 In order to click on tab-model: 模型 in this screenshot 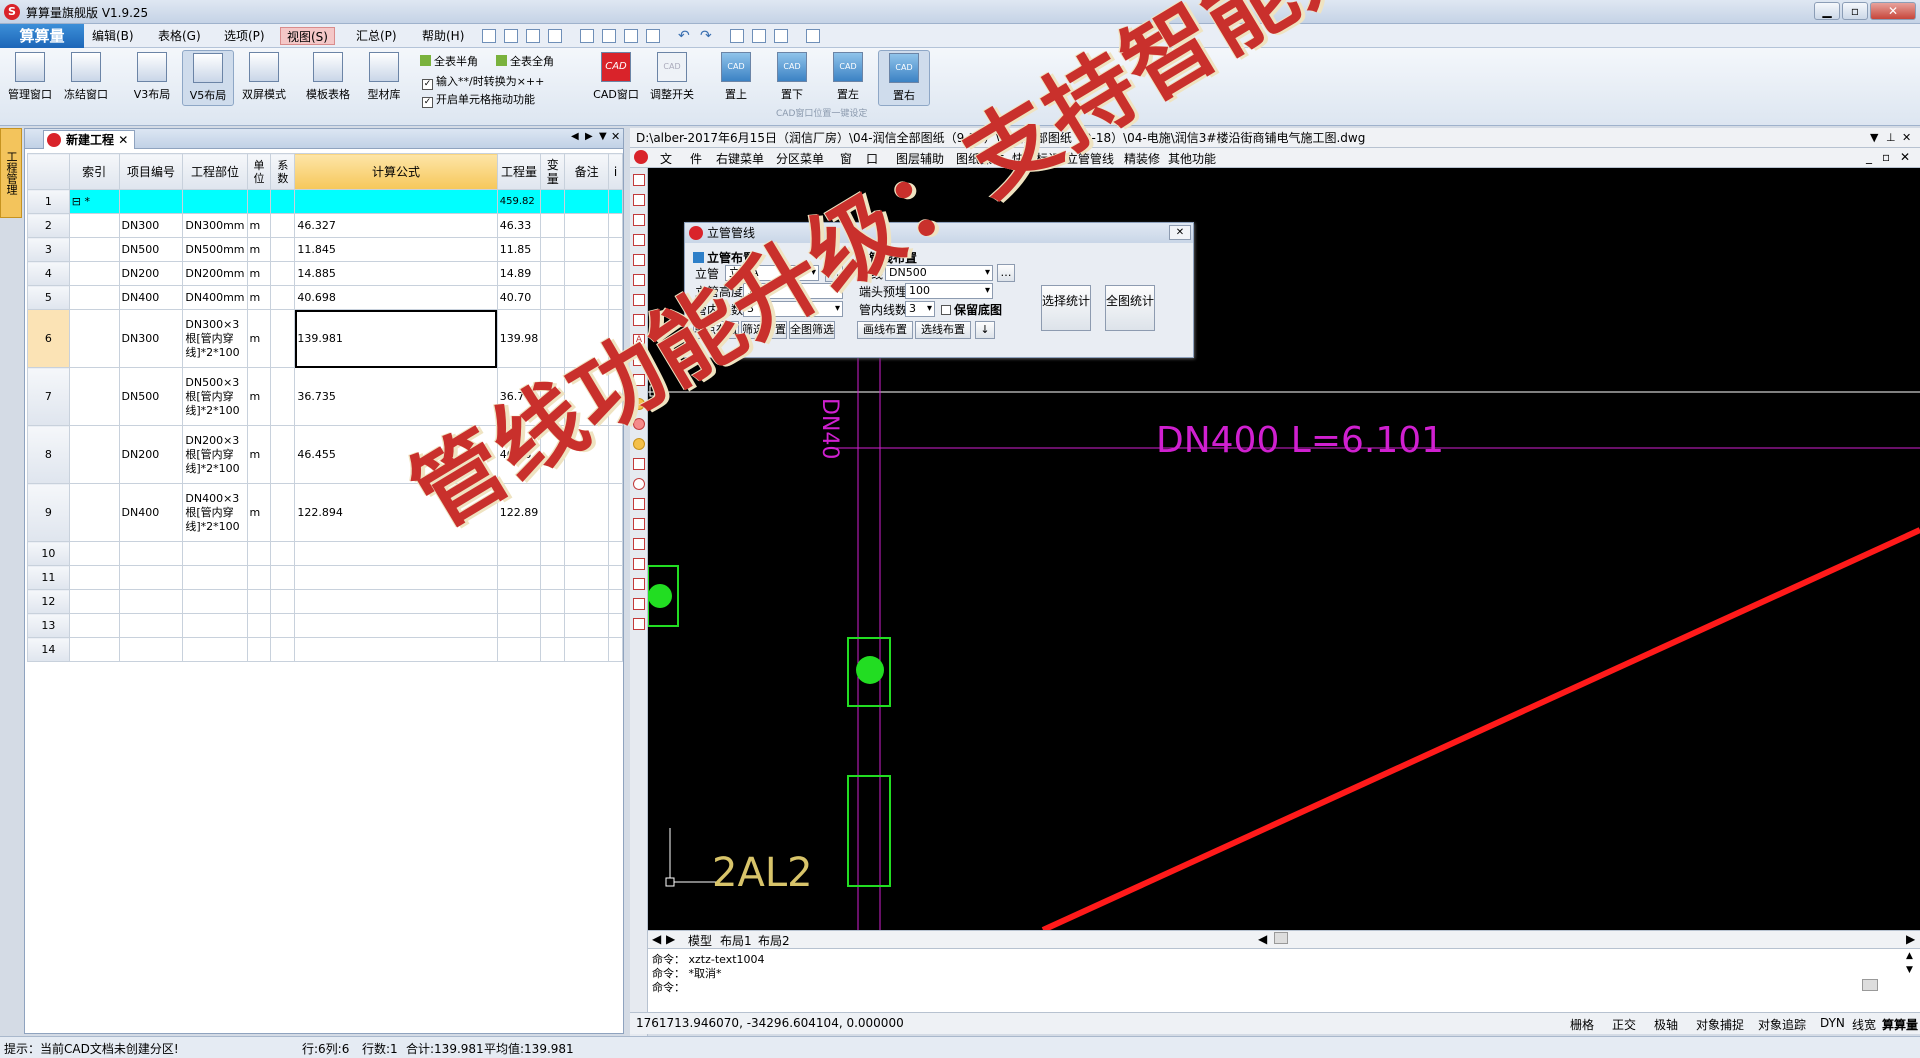, I will do `click(700, 940)`.